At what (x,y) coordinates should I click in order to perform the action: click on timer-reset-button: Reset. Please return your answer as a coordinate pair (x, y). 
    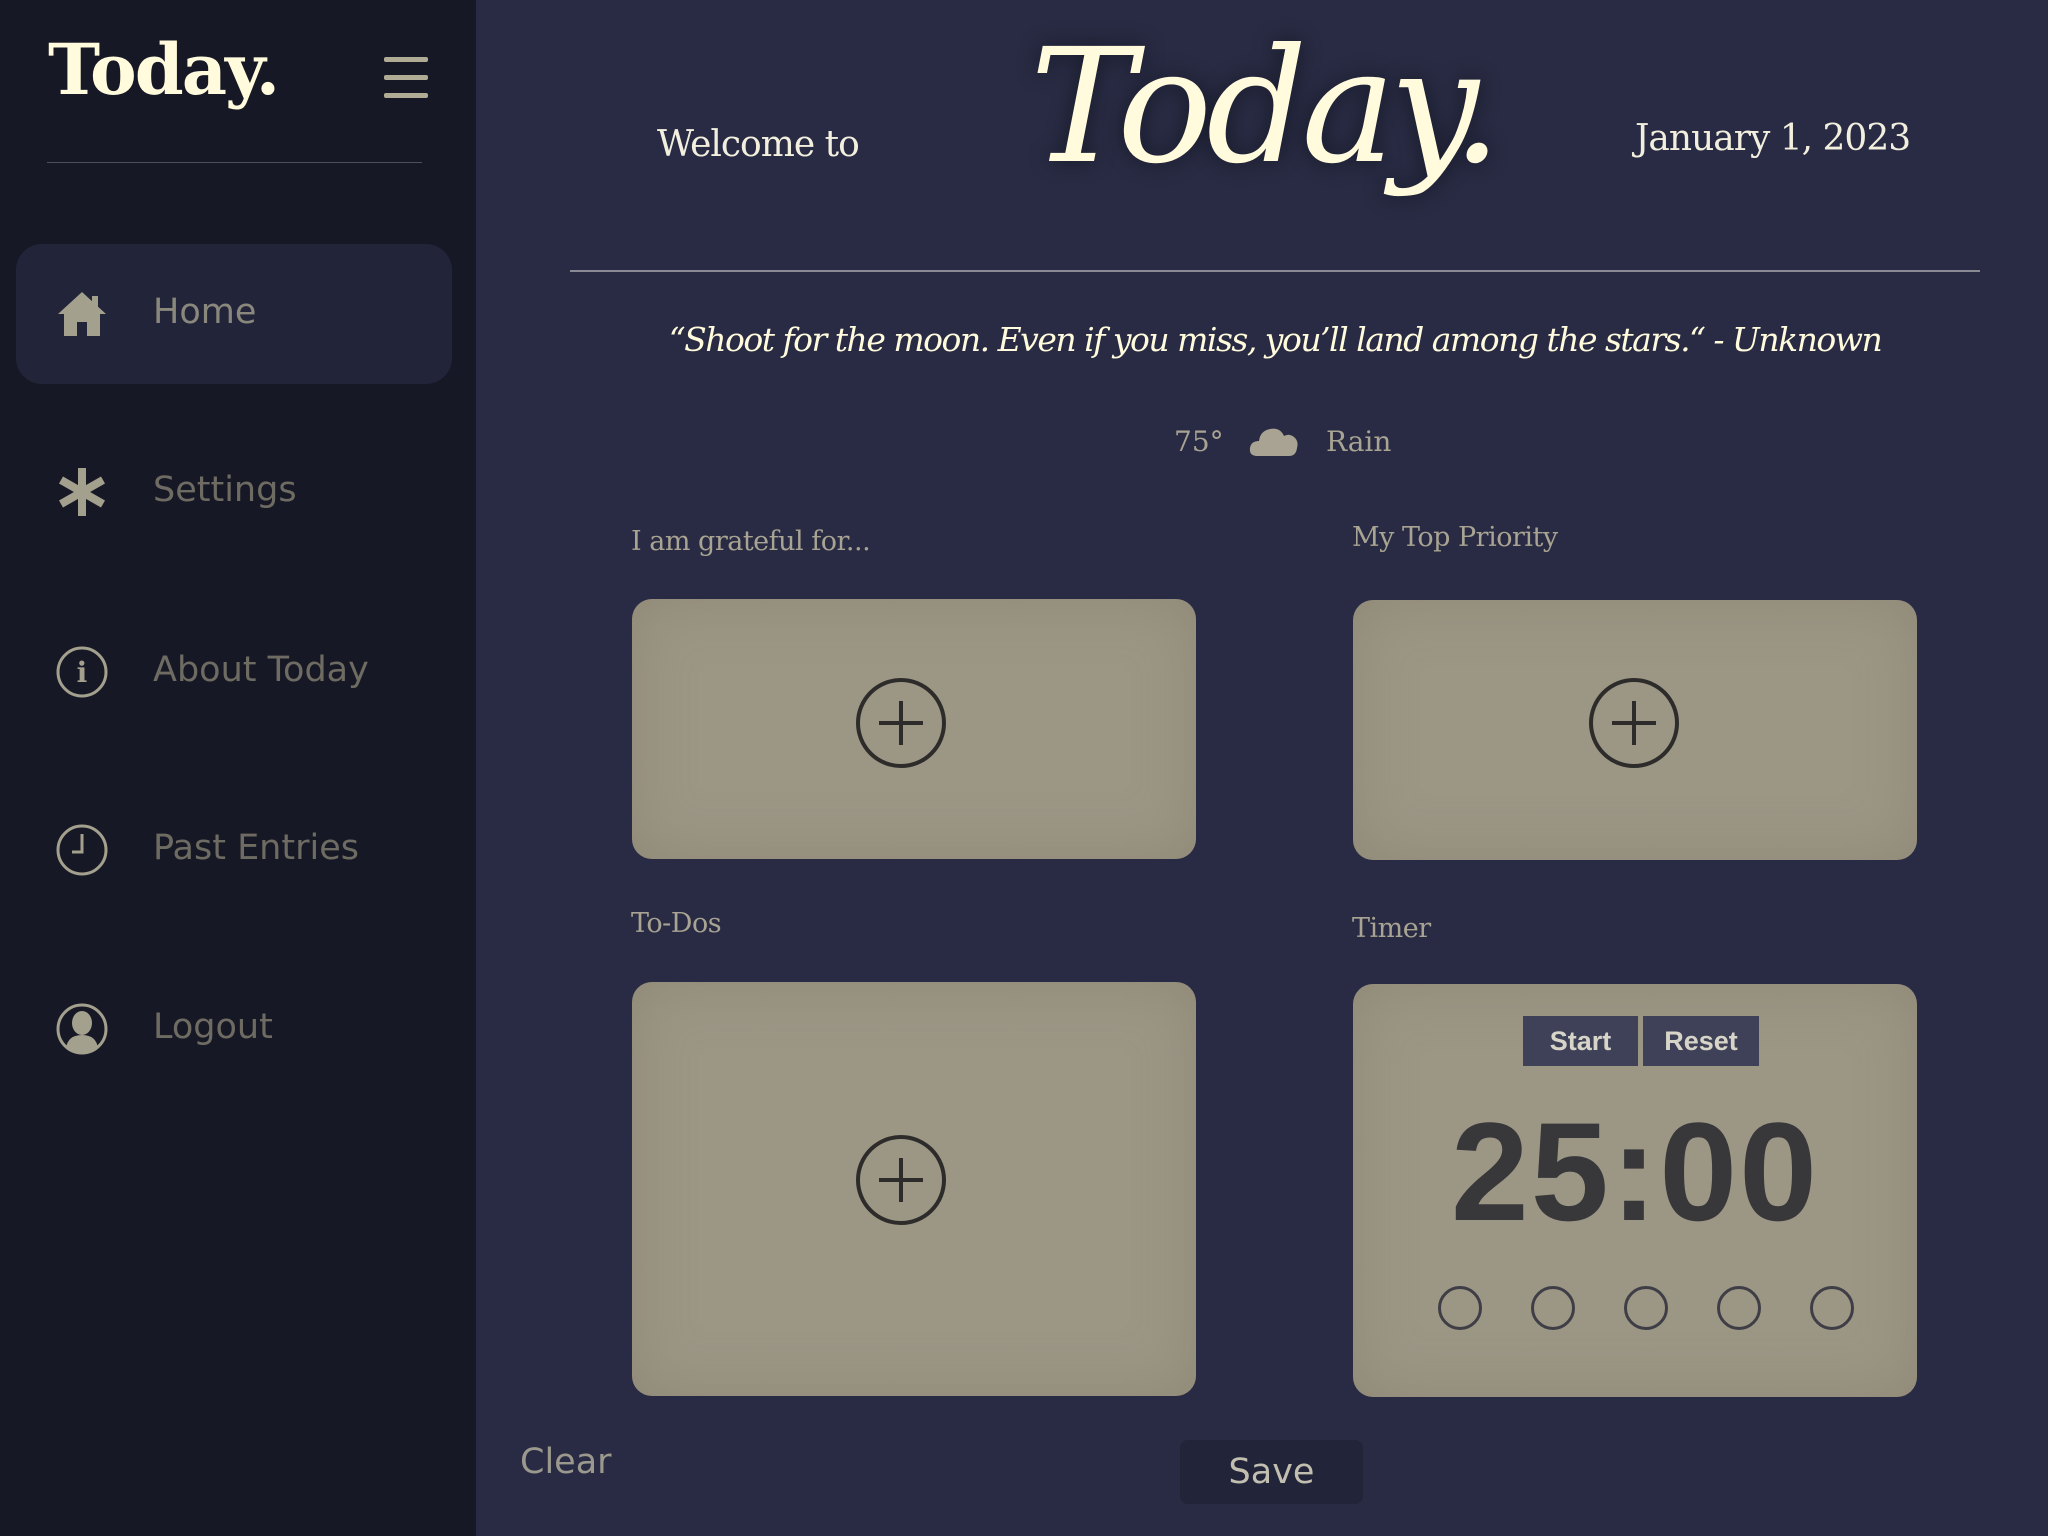
    Looking at the image, I should click on (1701, 1041).